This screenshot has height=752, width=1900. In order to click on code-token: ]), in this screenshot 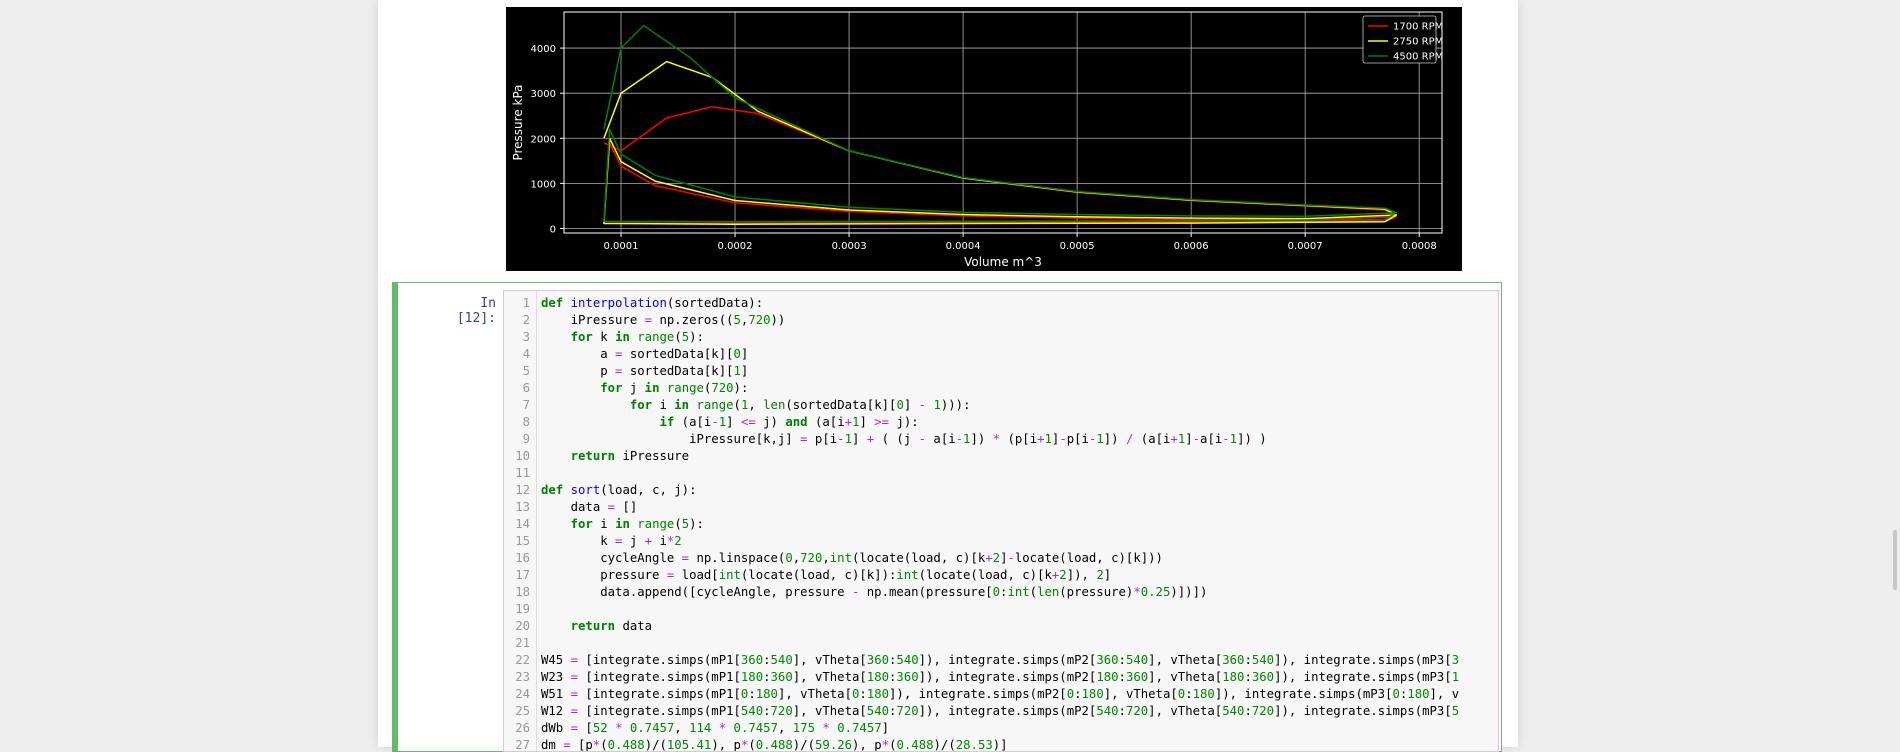, I will do `click(1081, 575)`.